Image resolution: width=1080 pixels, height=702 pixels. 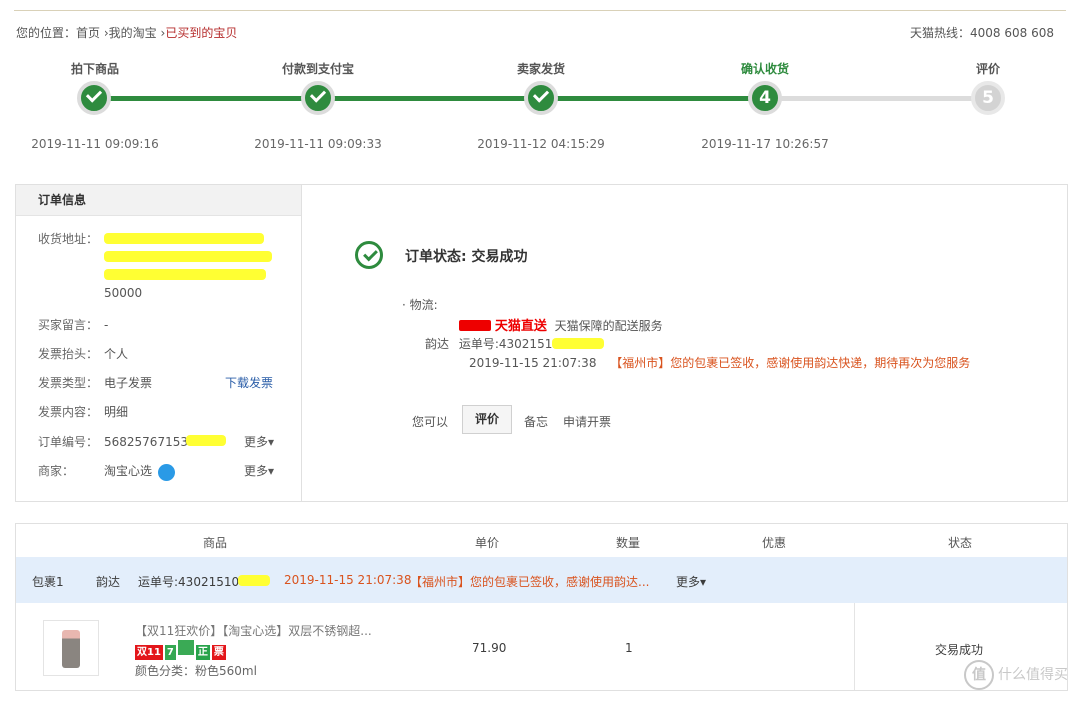 I want to click on tag-genuine: 正, so click(x=202, y=652).